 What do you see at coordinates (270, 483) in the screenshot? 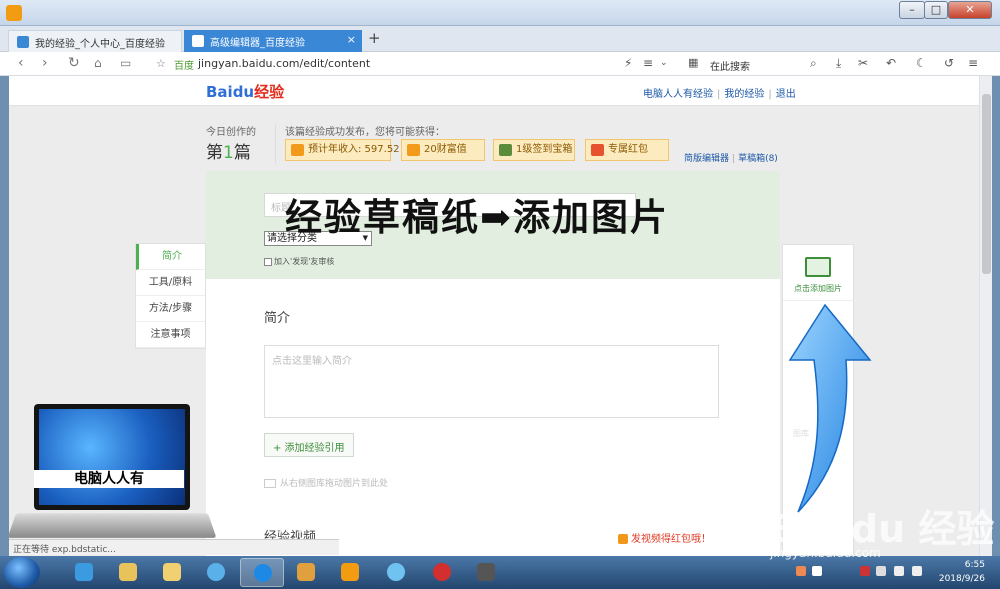
I see `image-icon` at bounding box center [270, 483].